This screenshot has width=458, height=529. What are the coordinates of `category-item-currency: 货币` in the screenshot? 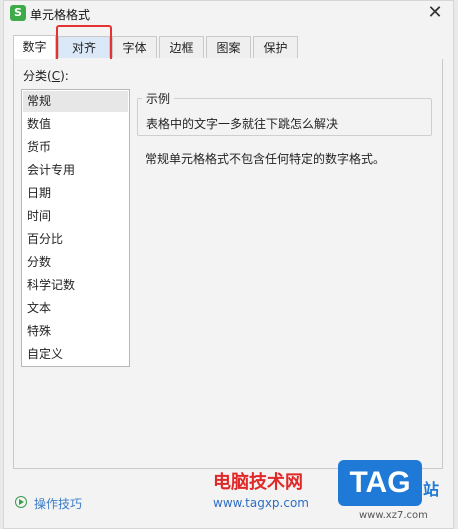 It's located at (75, 147).